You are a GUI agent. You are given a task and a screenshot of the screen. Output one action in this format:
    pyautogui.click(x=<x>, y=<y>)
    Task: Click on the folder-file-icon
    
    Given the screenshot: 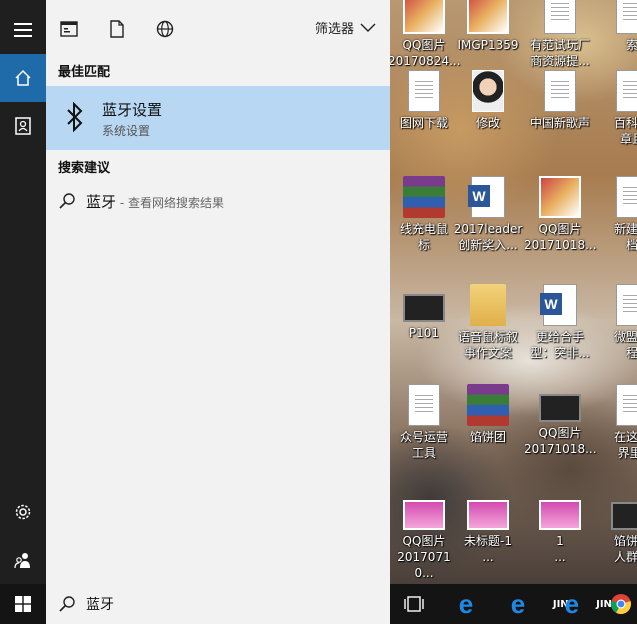 What is the action you would take?
    pyautogui.click(x=488, y=305)
    